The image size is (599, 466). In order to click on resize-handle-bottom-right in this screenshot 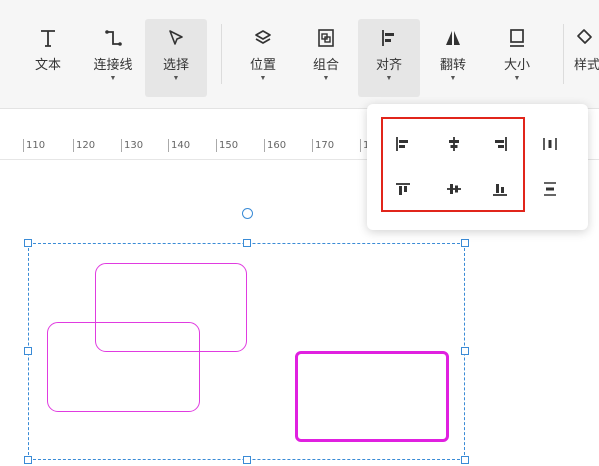, I will do `click(465, 460)`.